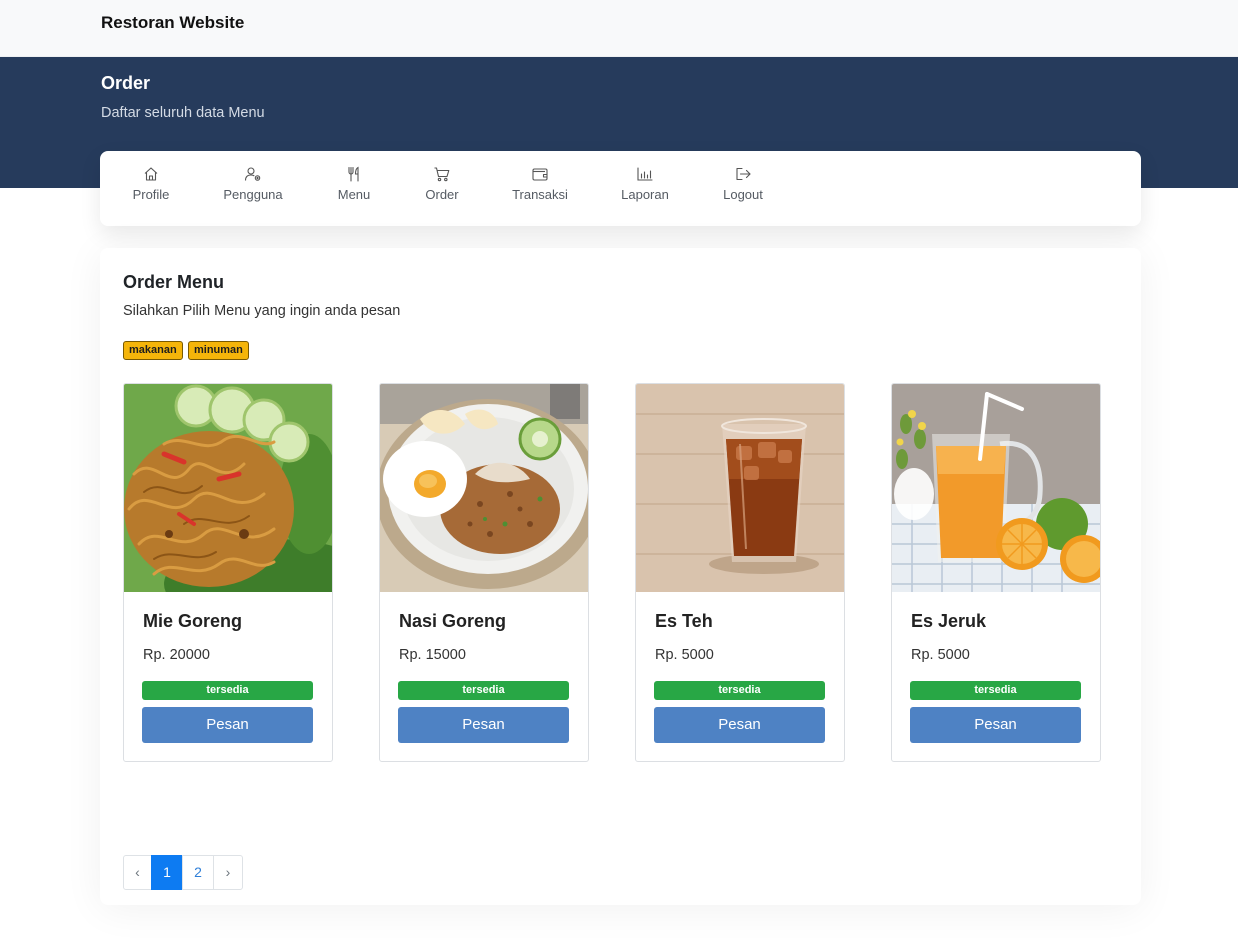 This screenshot has width=1238, height=939. What do you see at coordinates (353, 174) in the screenshot?
I see `utensils-icon` at bounding box center [353, 174].